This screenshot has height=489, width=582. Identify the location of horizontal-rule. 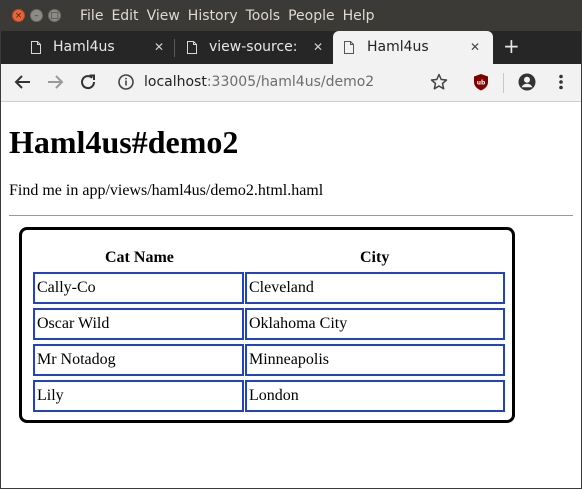
(291, 215).